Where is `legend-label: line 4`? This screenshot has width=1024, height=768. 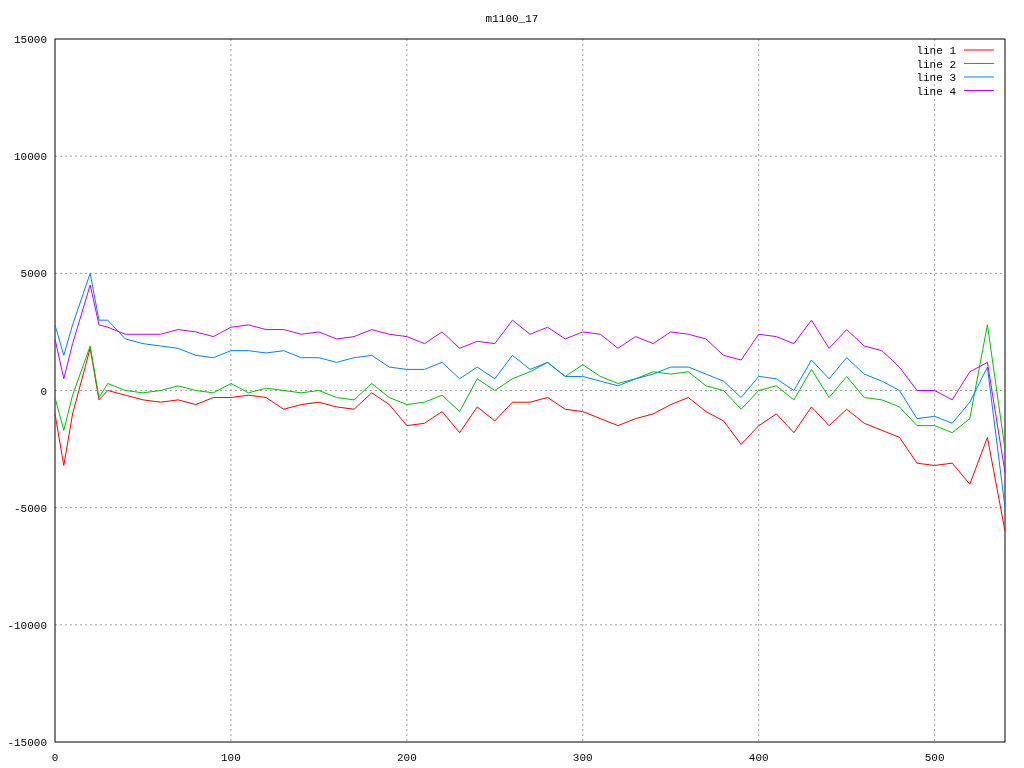
legend-label: line 4 is located at coordinates (936, 91).